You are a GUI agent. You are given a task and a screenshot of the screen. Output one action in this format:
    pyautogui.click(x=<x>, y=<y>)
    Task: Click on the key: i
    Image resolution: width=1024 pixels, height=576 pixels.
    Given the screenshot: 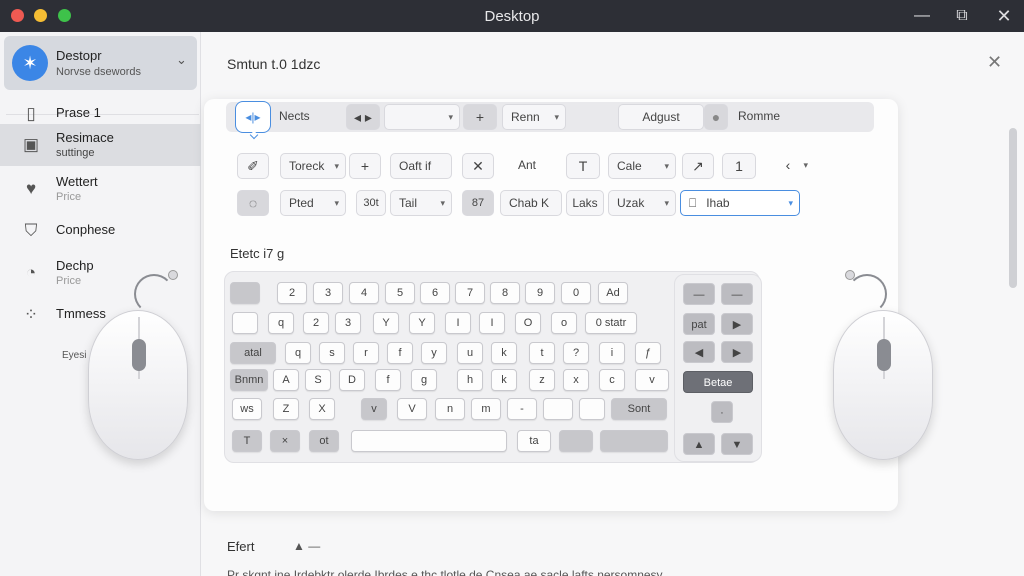 What is the action you would take?
    pyautogui.click(x=612, y=353)
    